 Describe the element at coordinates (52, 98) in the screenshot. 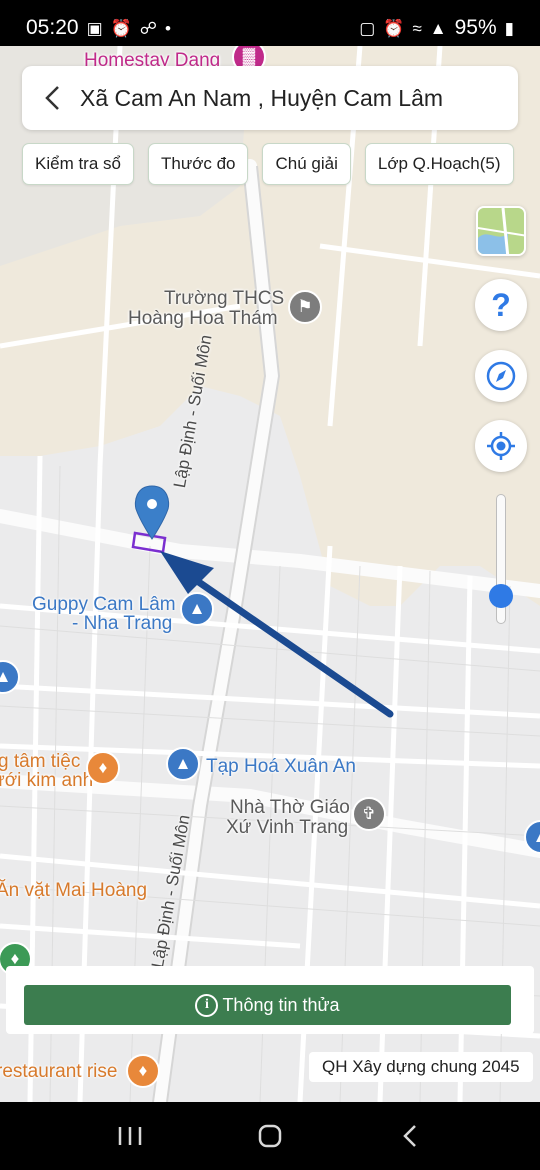

I see `back-arrow-icon` at that location.